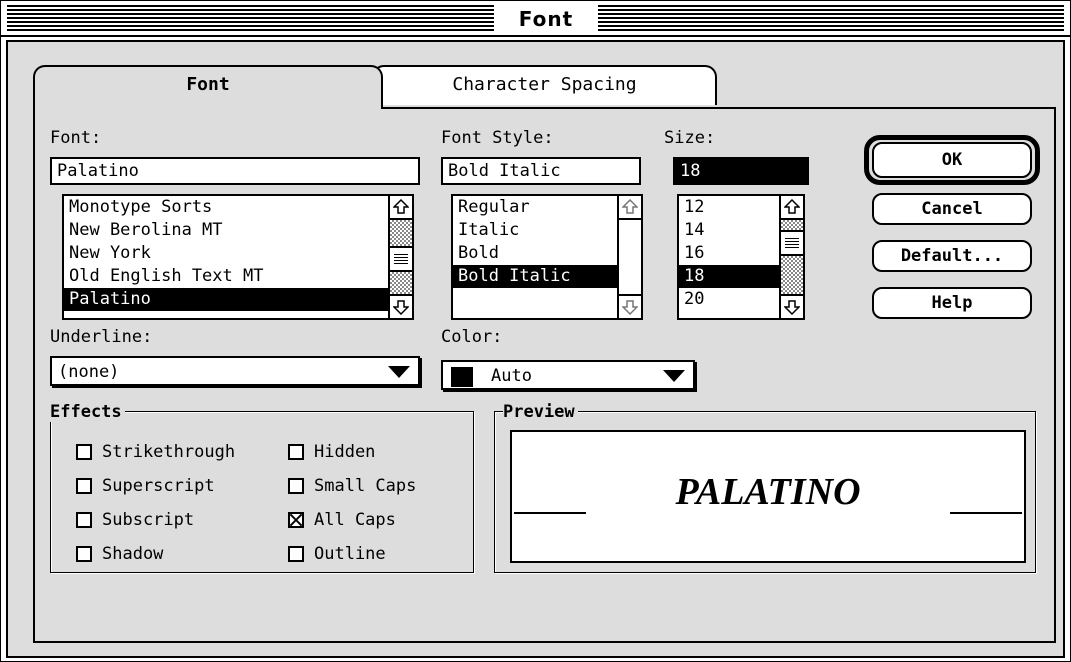 The height and width of the screenshot is (662, 1071). Describe the element at coordinates (238, 299) in the screenshot. I see `list-item-selected: Palatino` at that location.